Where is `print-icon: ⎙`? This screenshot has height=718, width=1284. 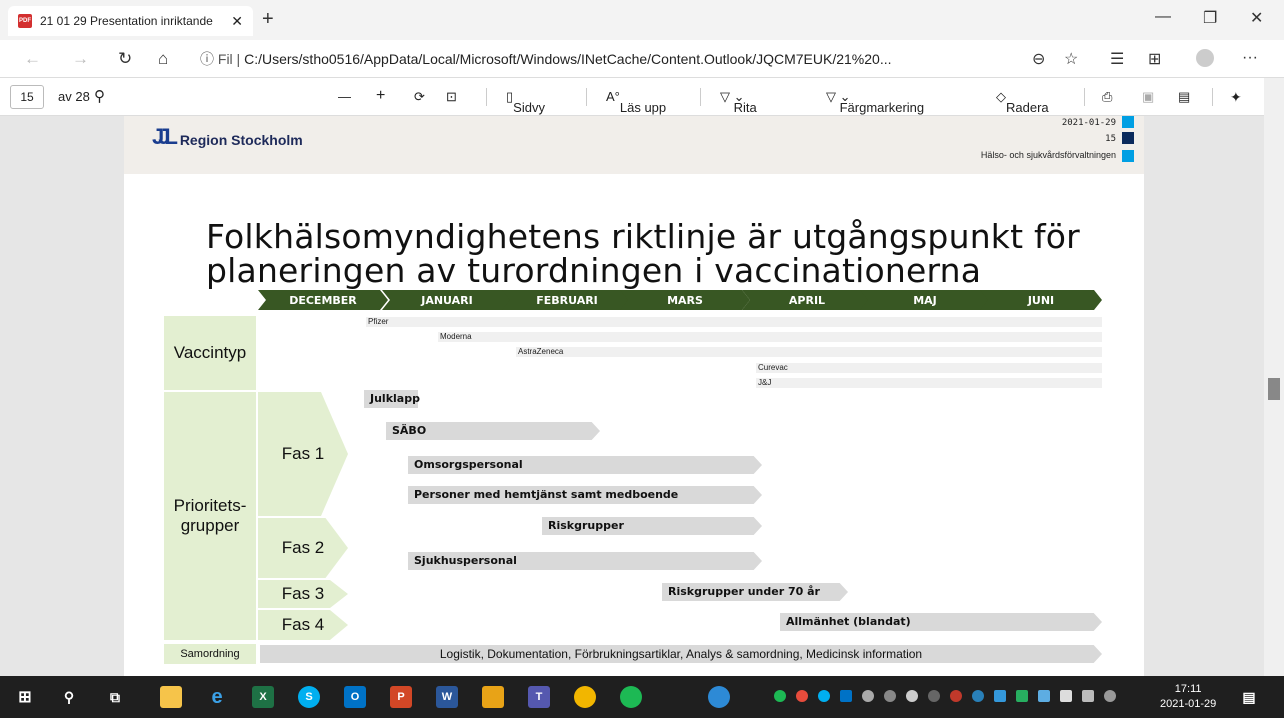 print-icon: ⎙ is located at coordinates (1107, 97).